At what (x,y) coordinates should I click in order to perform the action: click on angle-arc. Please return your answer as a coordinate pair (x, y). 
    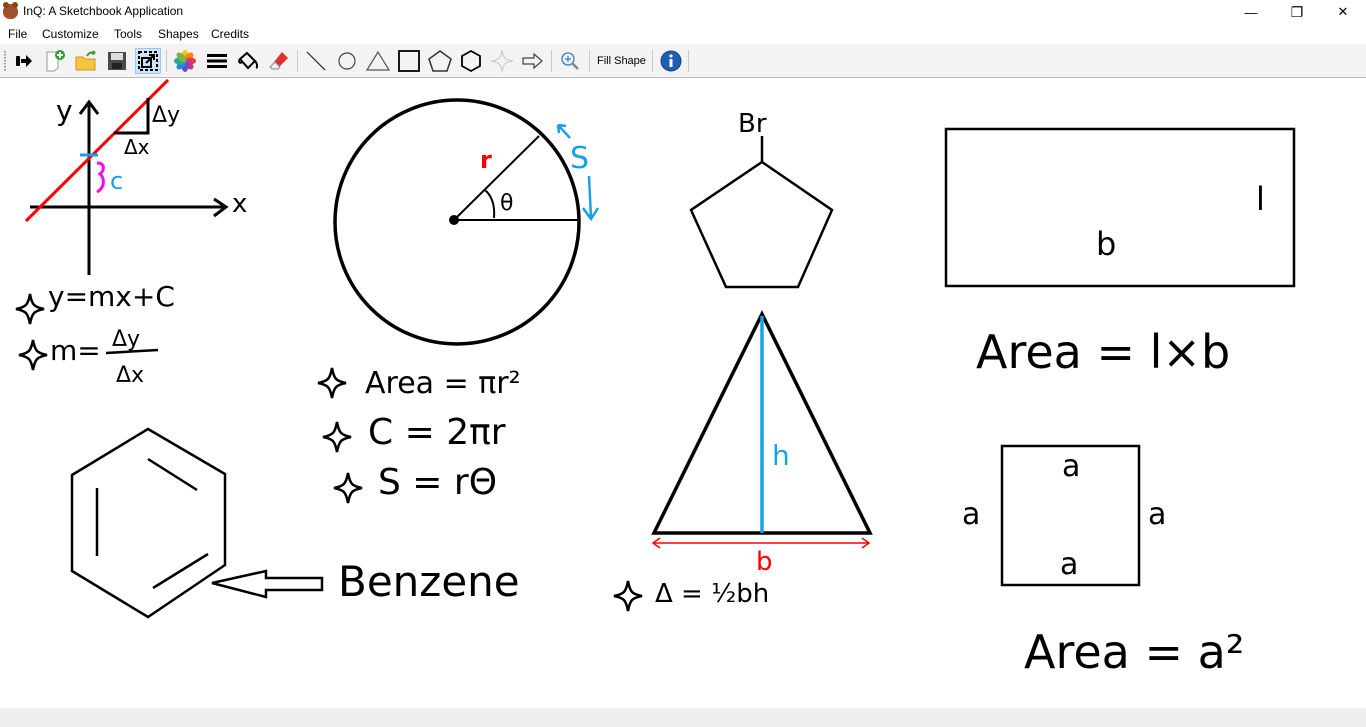
    Looking at the image, I should click on (490, 204).